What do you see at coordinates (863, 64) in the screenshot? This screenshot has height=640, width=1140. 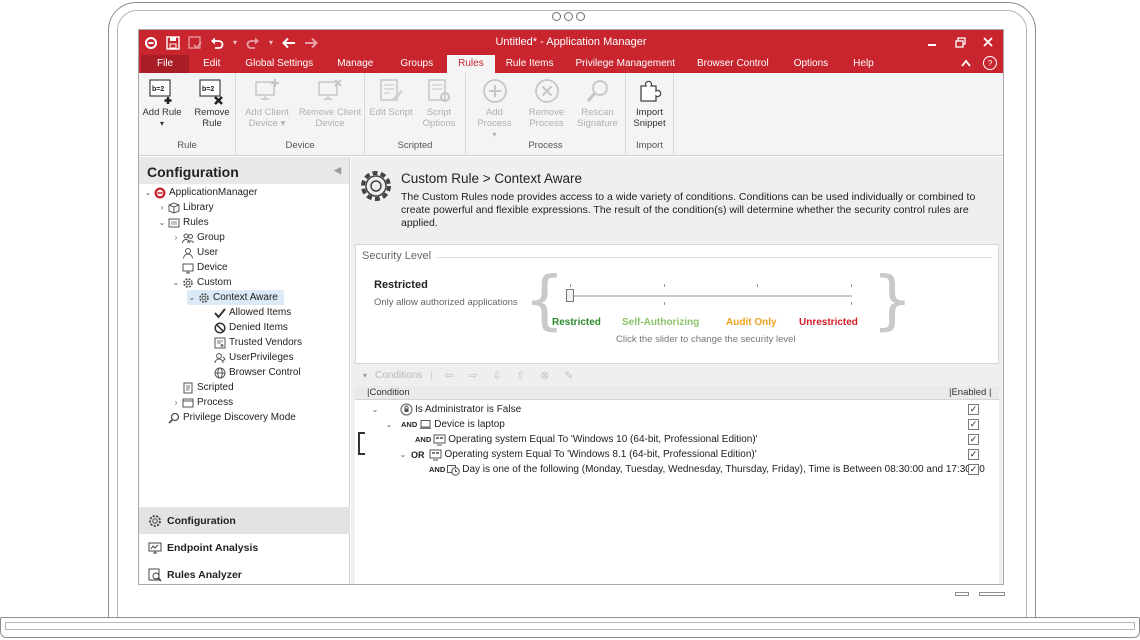 I see `tab-help: Help` at bounding box center [863, 64].